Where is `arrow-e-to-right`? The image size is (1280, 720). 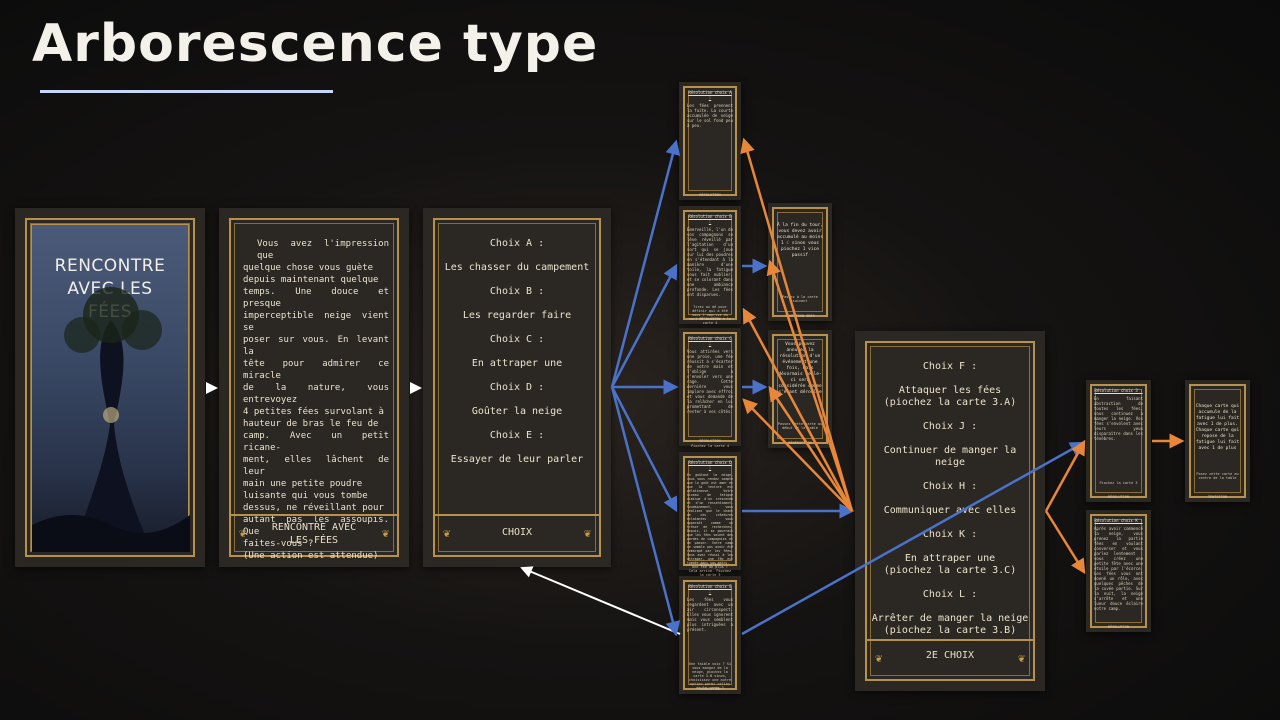 arrow-e-to-right is located at coordinates (913, 538).